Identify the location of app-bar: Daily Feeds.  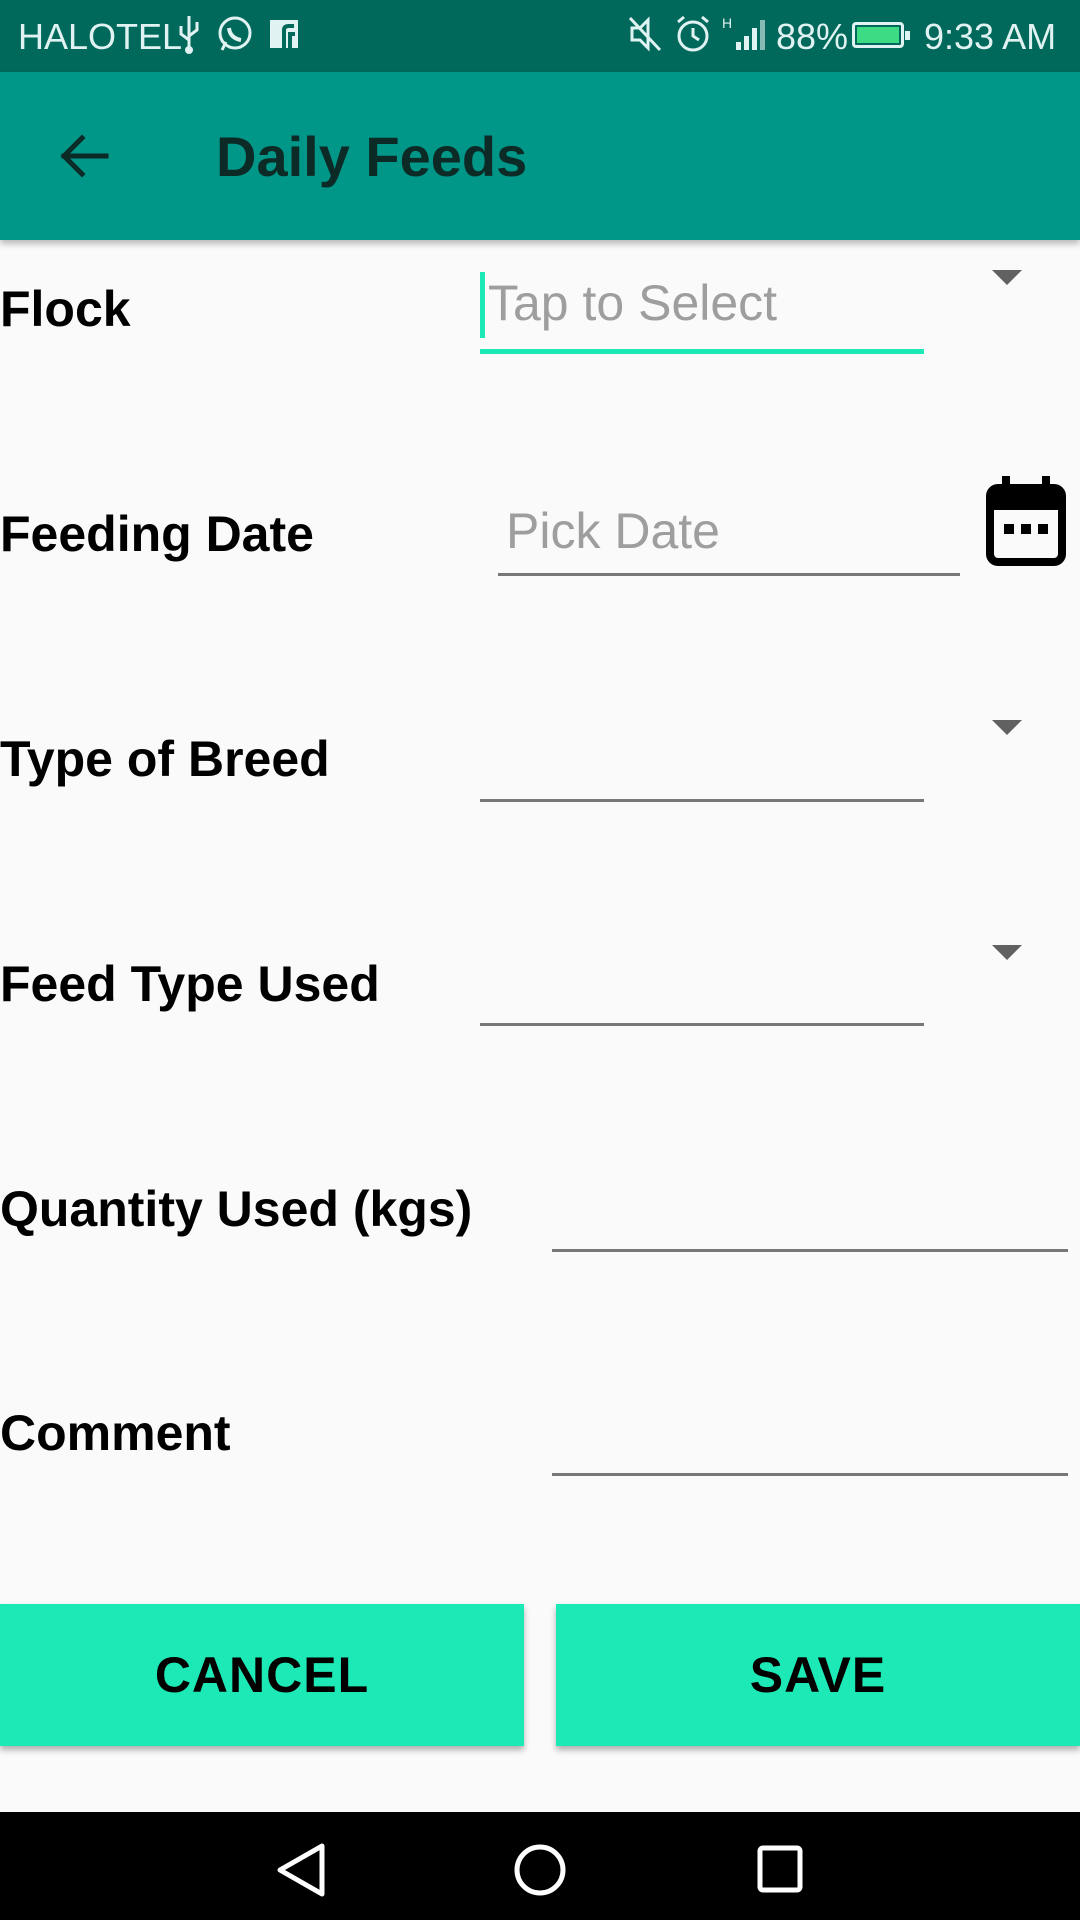
(540, 156).